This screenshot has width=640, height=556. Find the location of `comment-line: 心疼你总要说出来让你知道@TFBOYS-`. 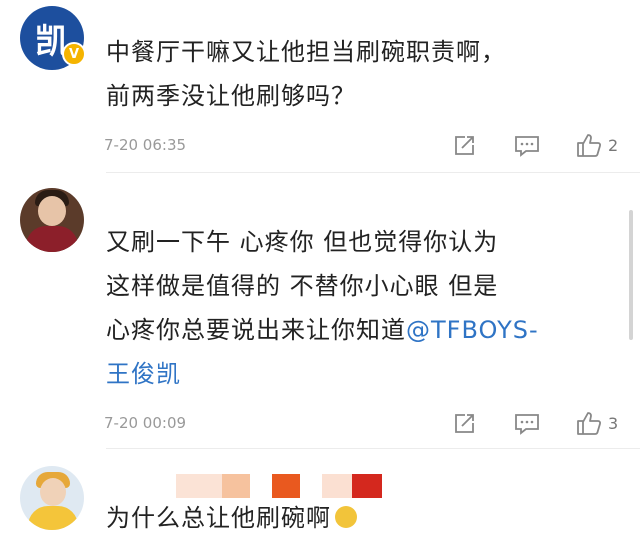

comment-line: 心疼你总要说出来让你知道@TFBOYS- is located at coordinates (356, 330).